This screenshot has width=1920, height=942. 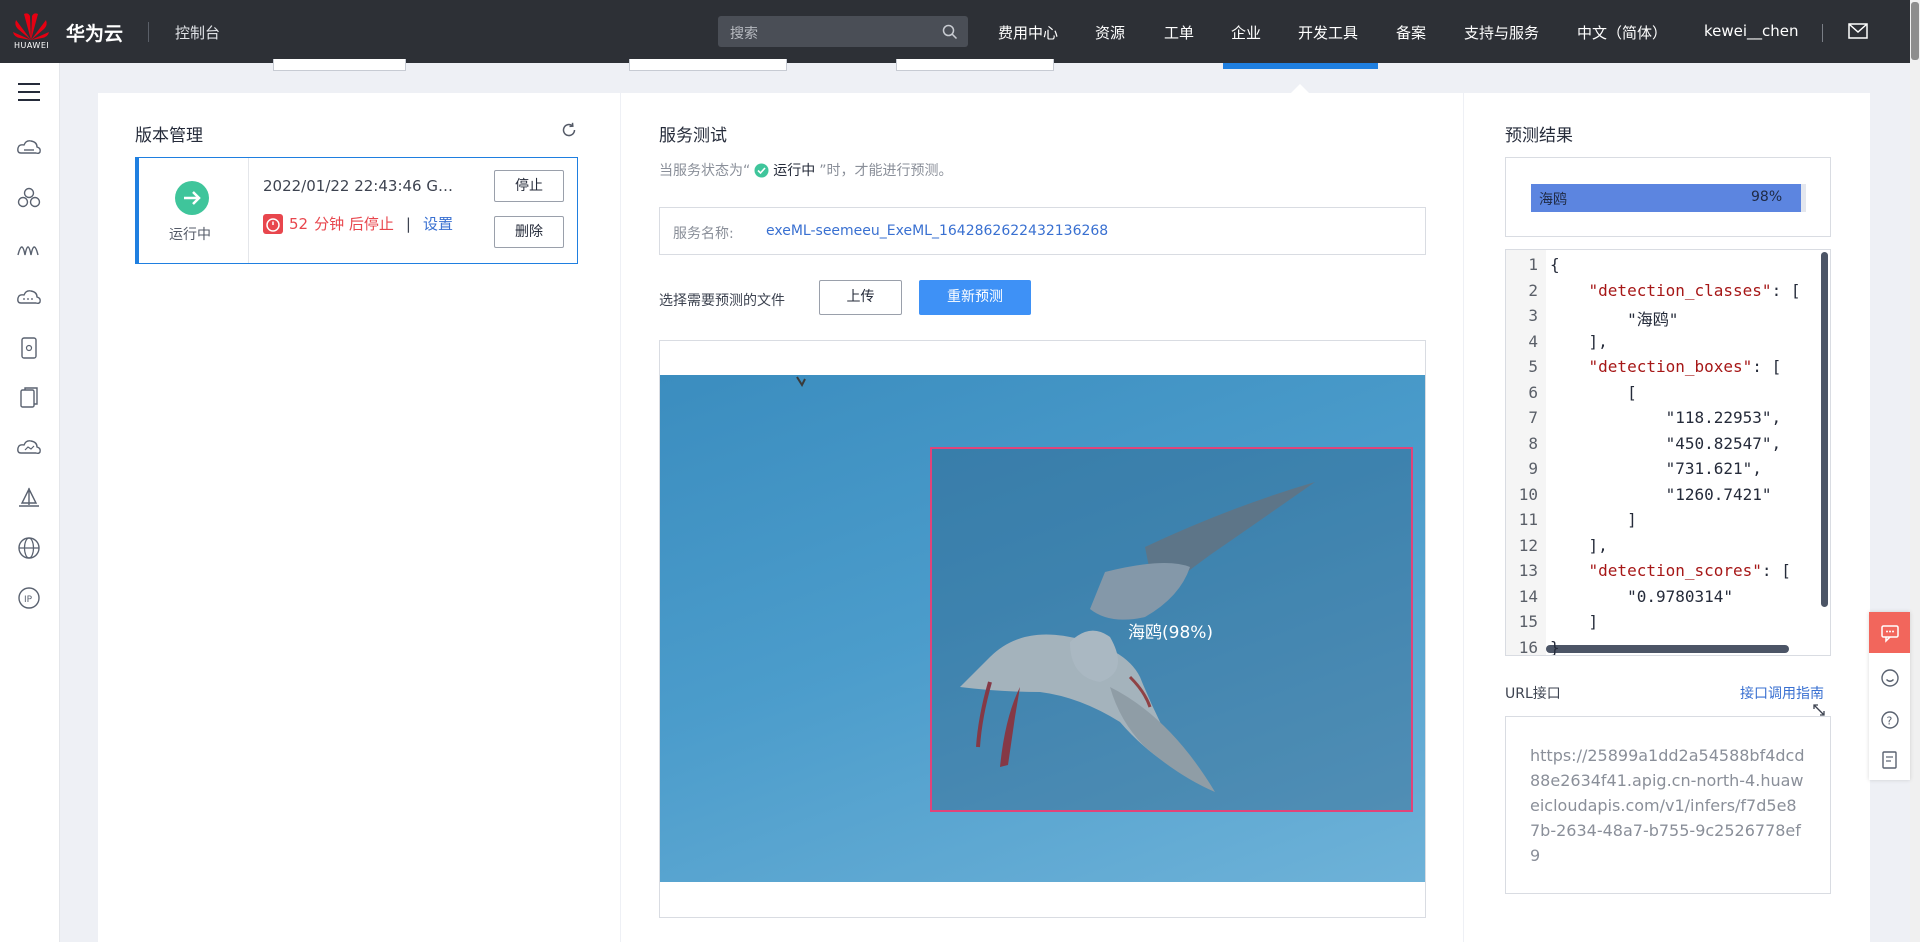 I want to click on service-name-value: exeML-seemeeu_ExeML_1642862622432136268, so click(x=937, y=231).